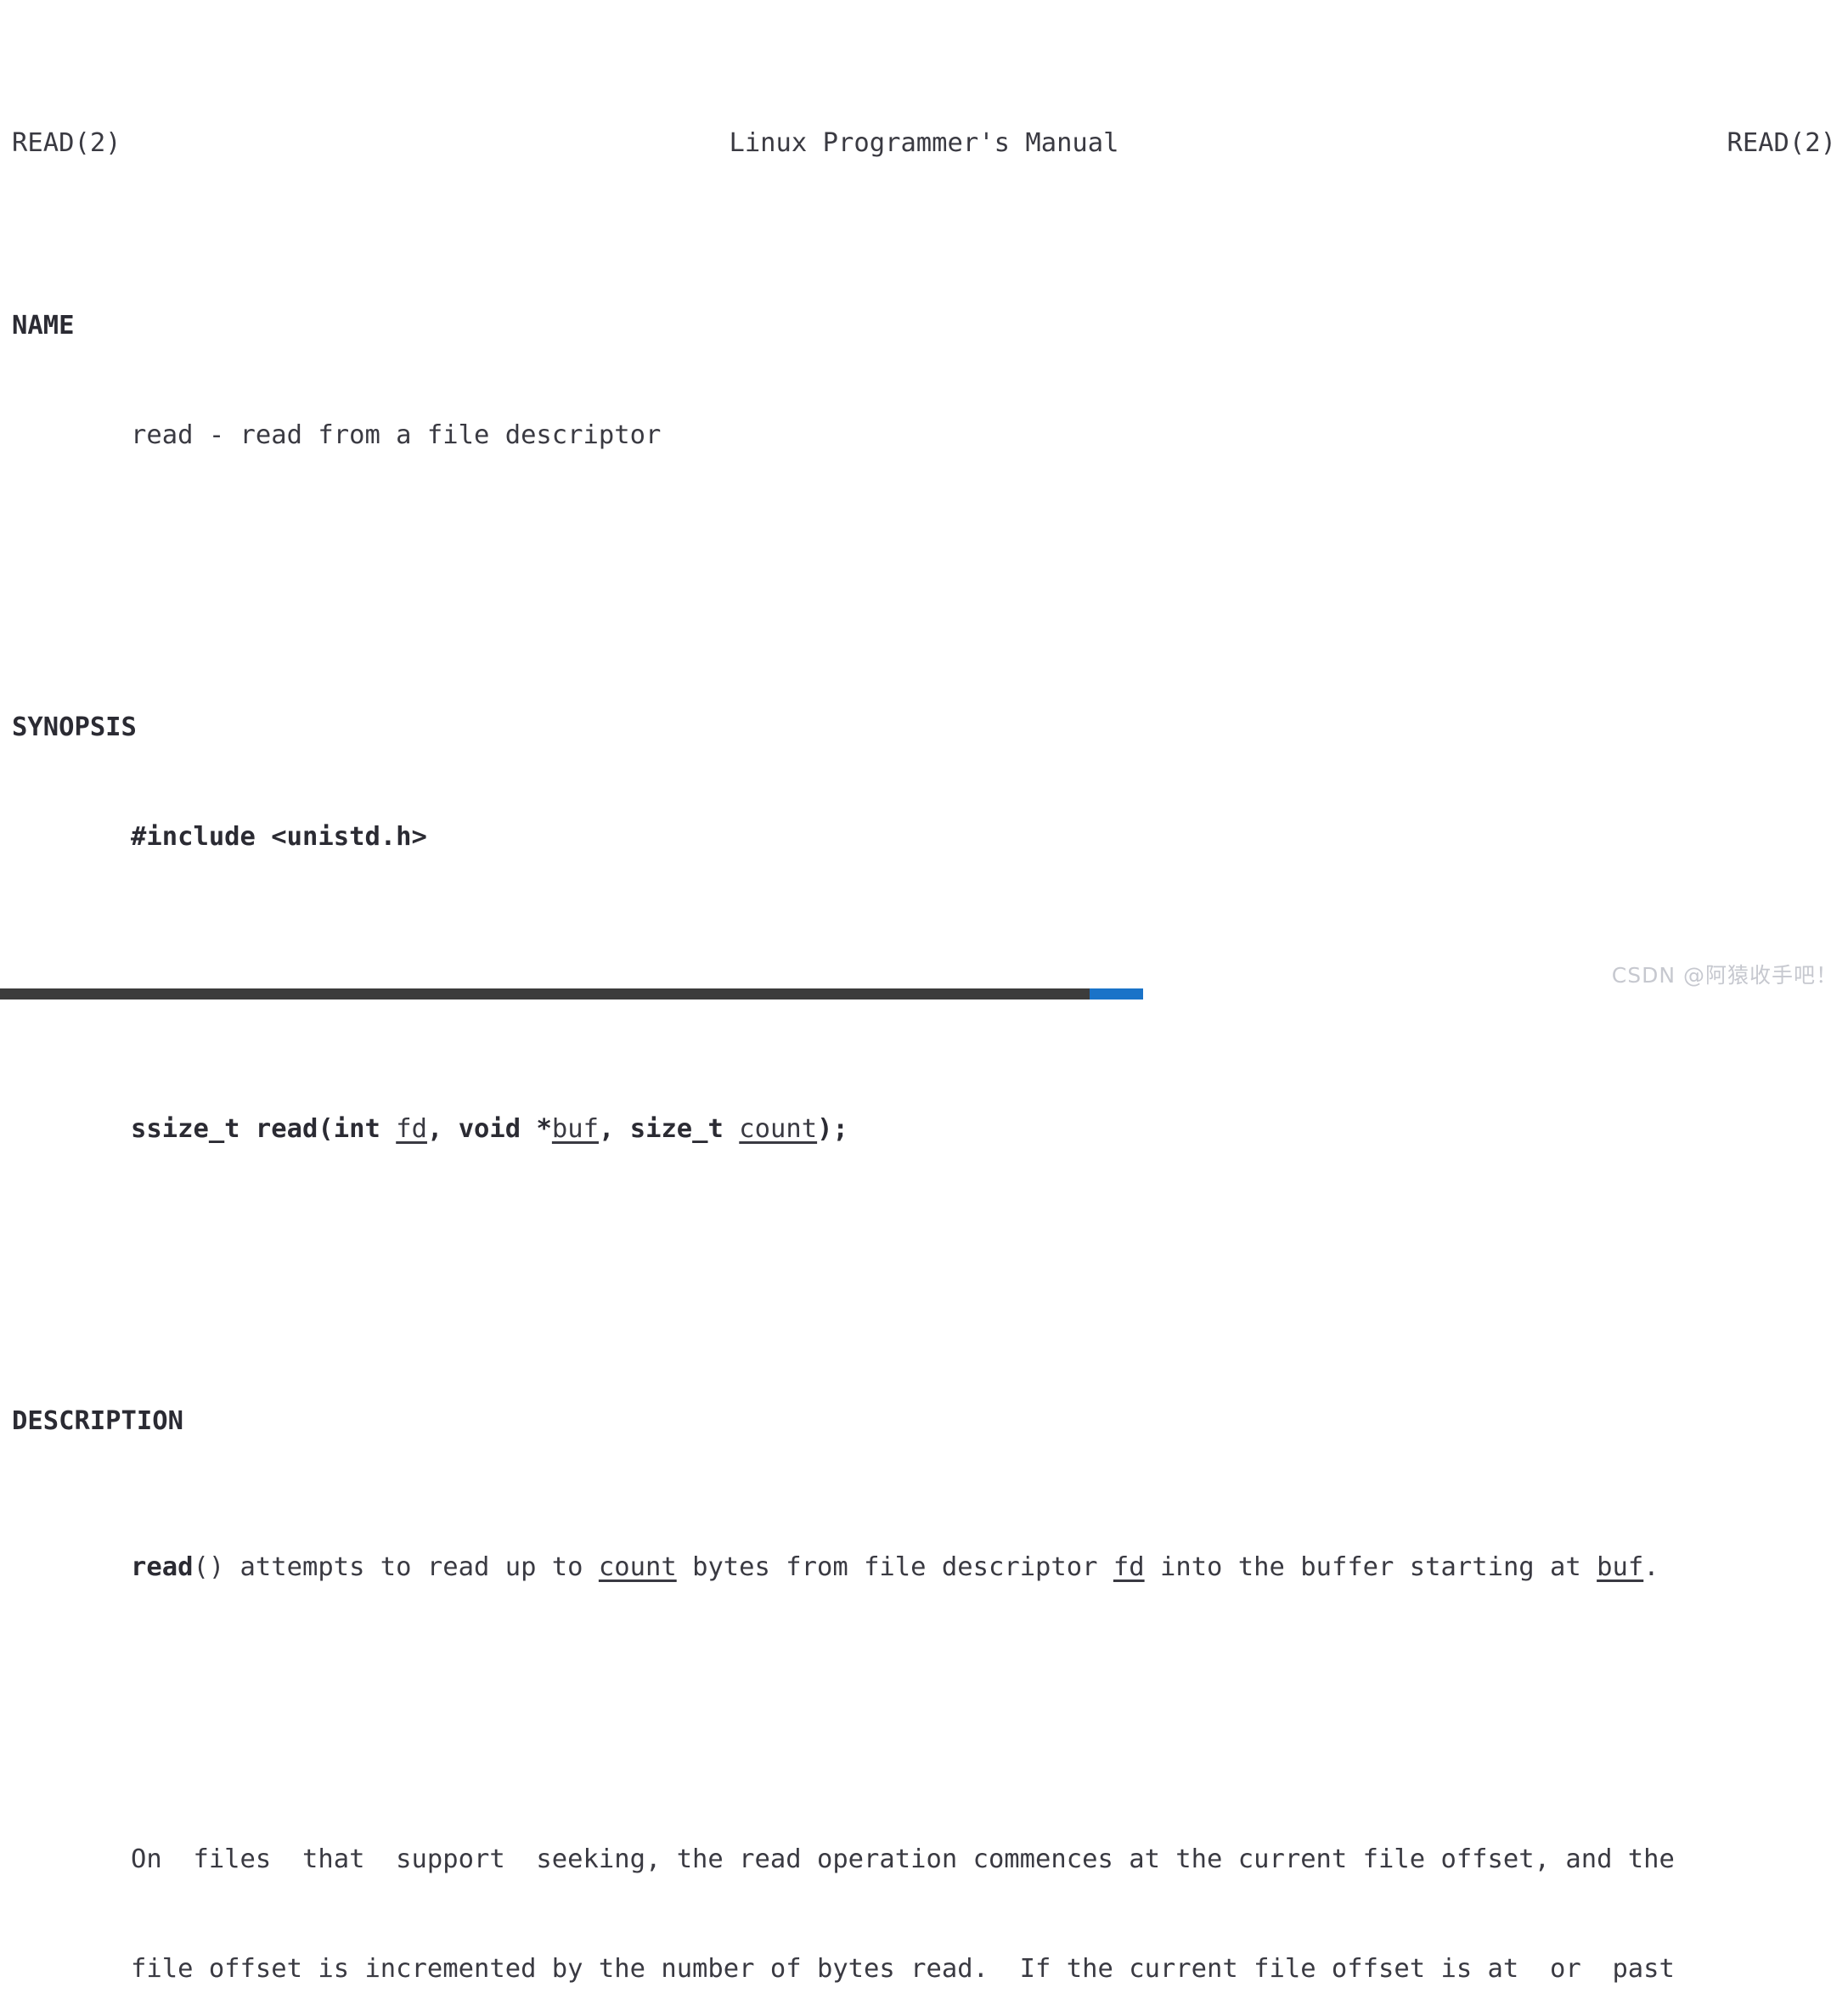 The image size is (1848, 1999). I want to click on name-section-body: read - read from a file descriptor, so click(397, 435).